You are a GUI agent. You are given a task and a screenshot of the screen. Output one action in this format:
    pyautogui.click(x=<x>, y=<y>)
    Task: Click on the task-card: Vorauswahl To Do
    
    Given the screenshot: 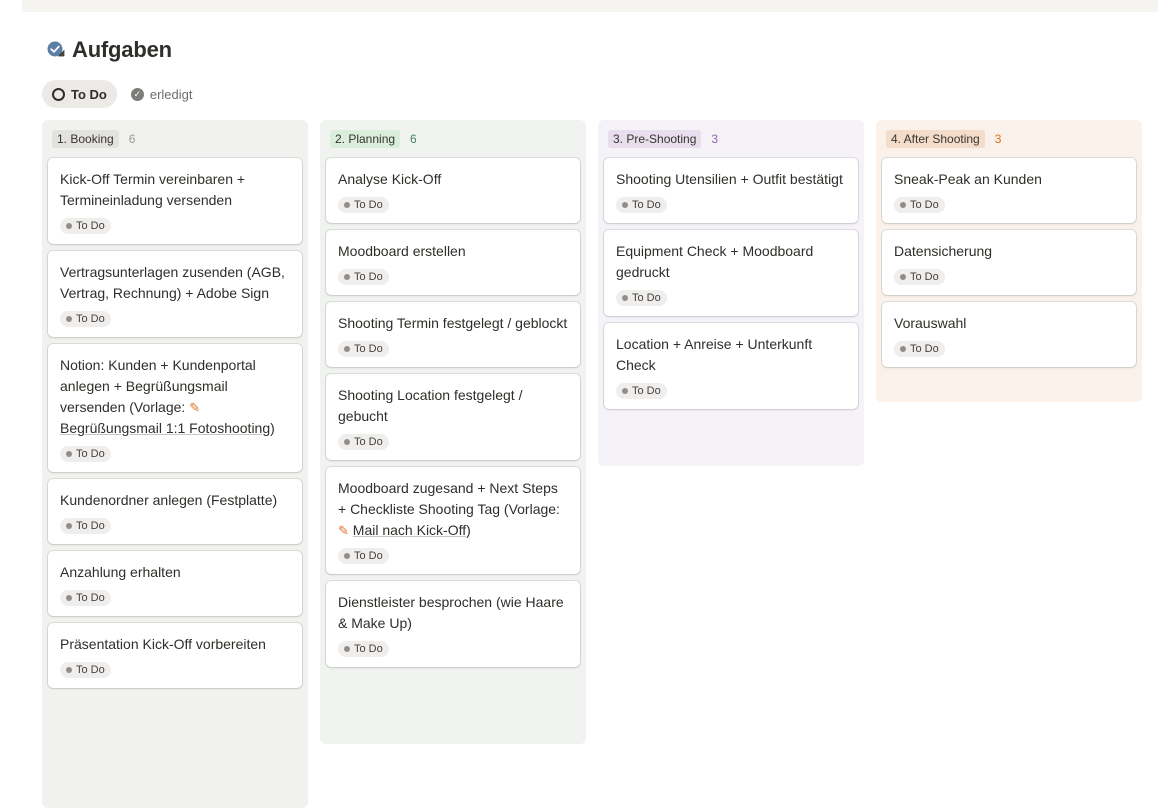 What is the action you would take?
    pyautogui.click(x=1009, y=334)
    